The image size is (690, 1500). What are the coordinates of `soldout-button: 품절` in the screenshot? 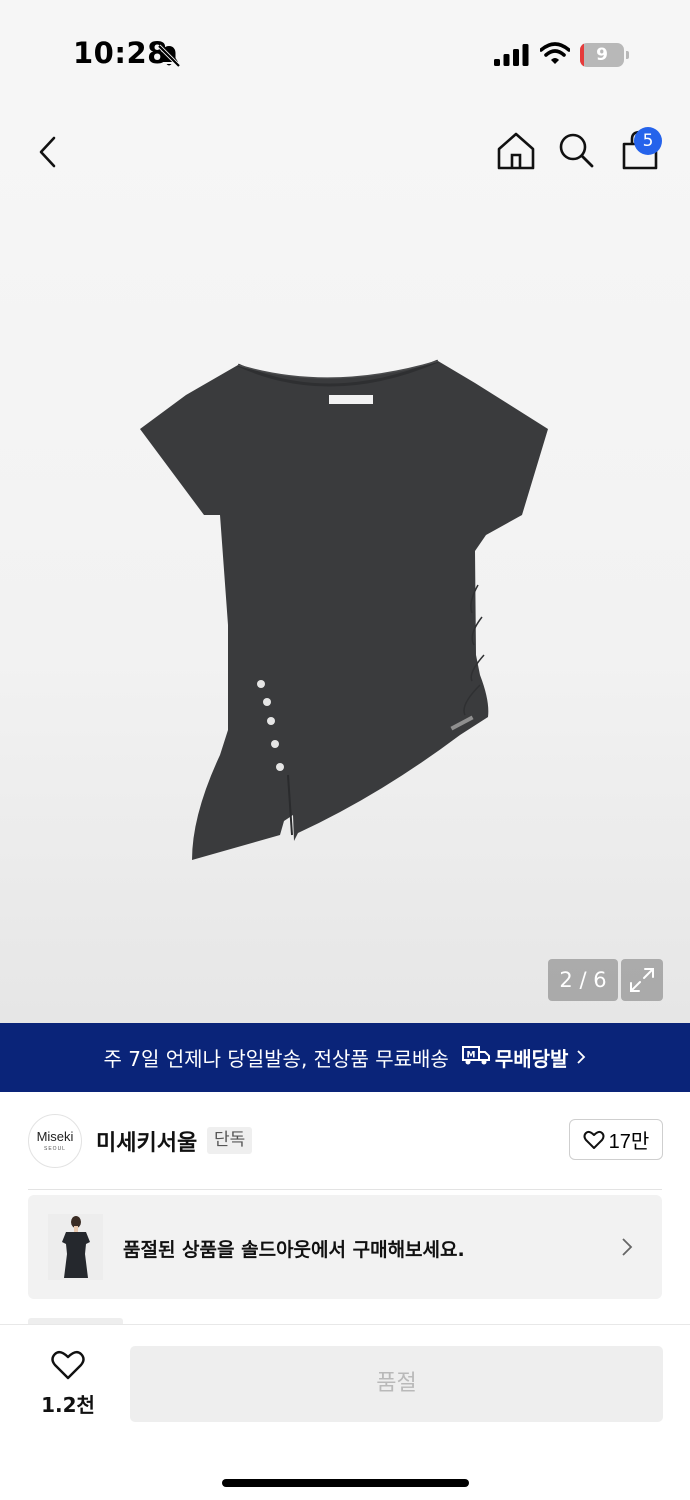 It's located at (396, 1384).